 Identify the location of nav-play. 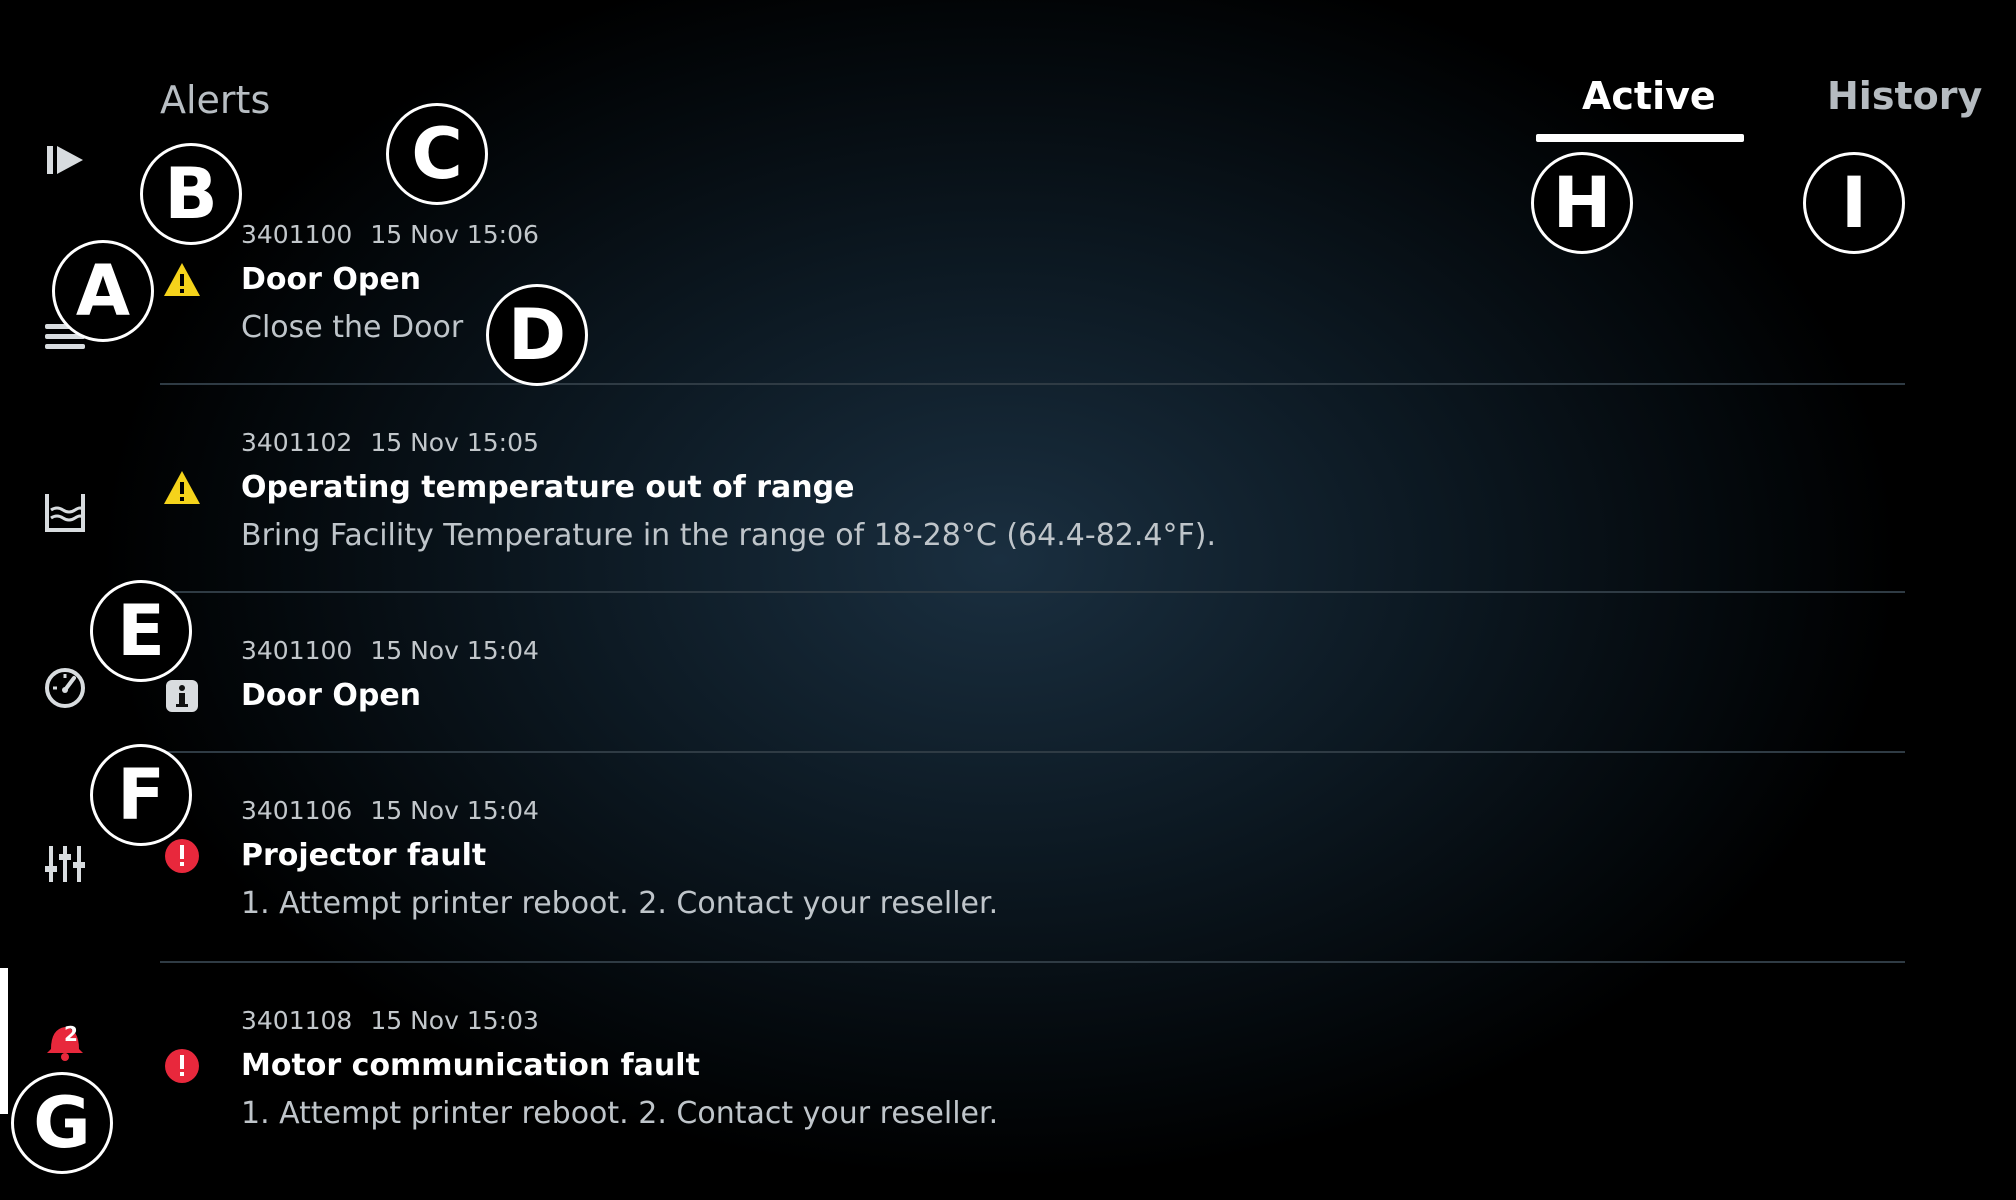
(65, 160).